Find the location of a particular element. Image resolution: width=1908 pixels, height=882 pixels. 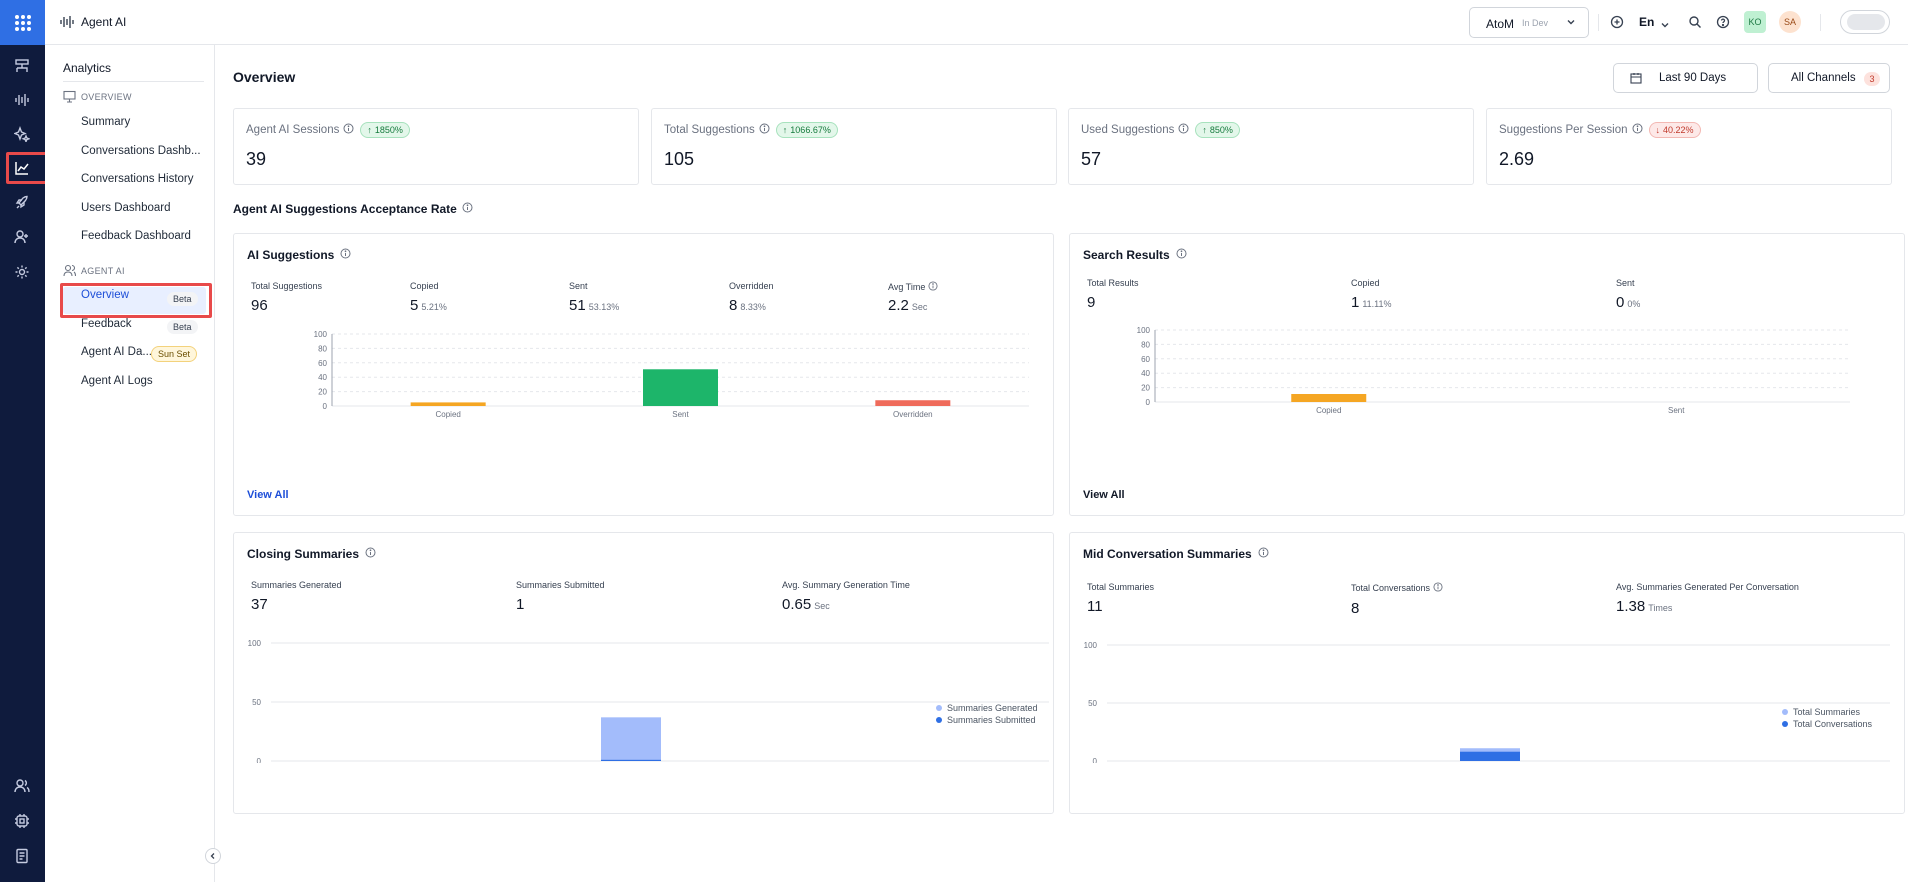

channels-label: All Channels is located at coordinates (1823, 78).